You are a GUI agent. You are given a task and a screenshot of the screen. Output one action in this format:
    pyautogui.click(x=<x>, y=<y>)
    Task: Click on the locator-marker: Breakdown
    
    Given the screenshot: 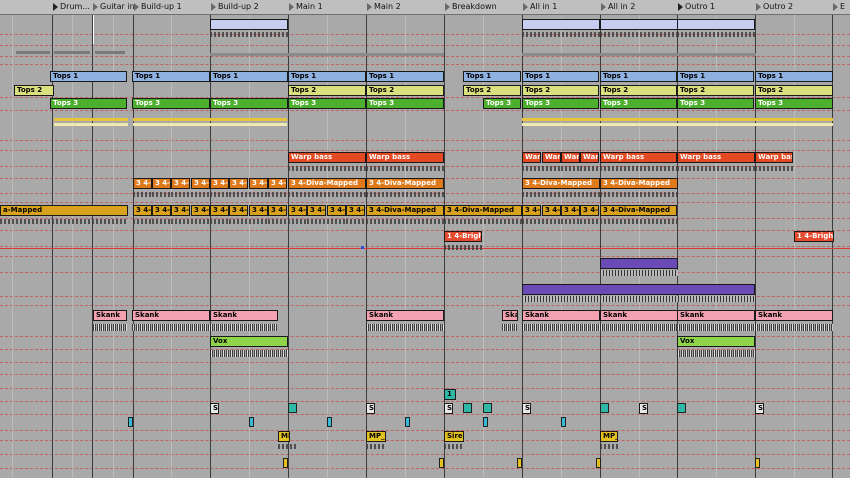 What is the action you would take?
    pyautogui.click(x=486, y=7)
    